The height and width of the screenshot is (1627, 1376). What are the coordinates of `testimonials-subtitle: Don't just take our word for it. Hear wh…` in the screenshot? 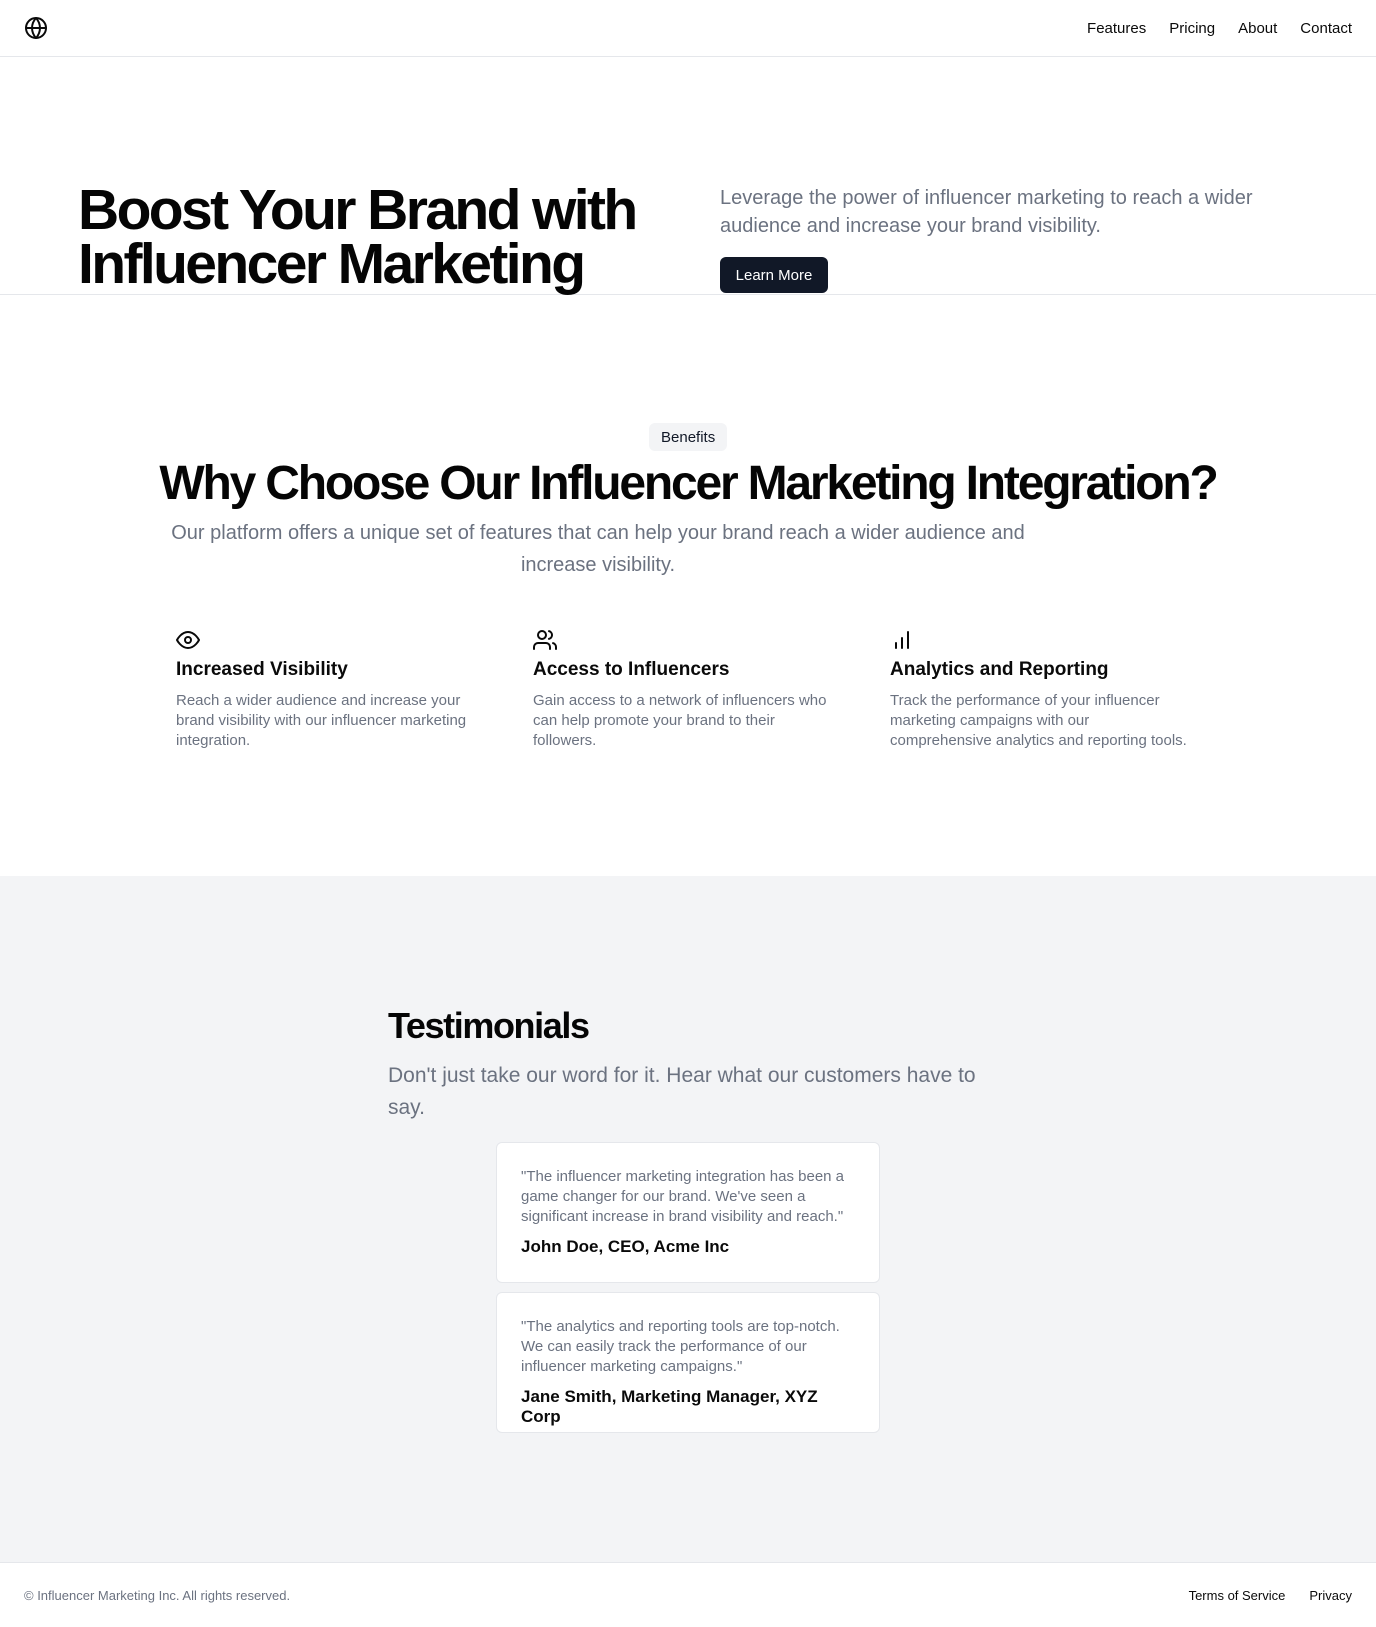 It's located at (682, 1091).